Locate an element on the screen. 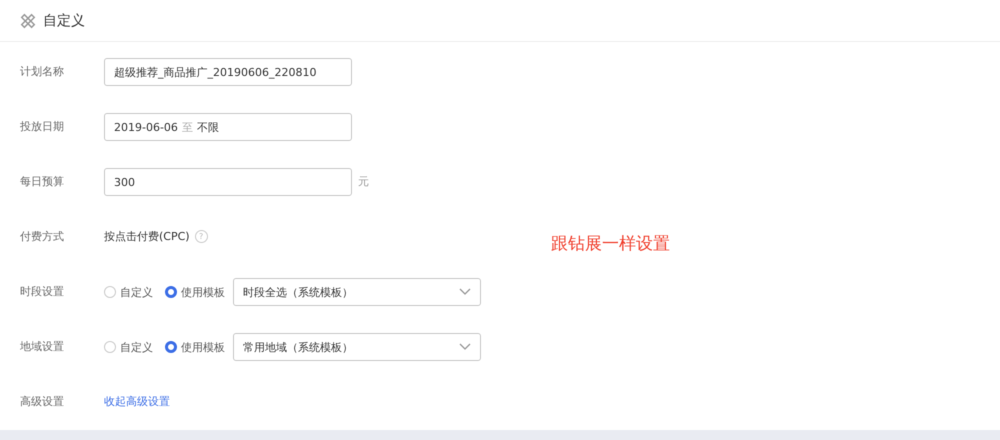 Image resolution: width=1000 pixels, height=440 pixels. field-label: 时段设置 is located at coordinates (42, 292).